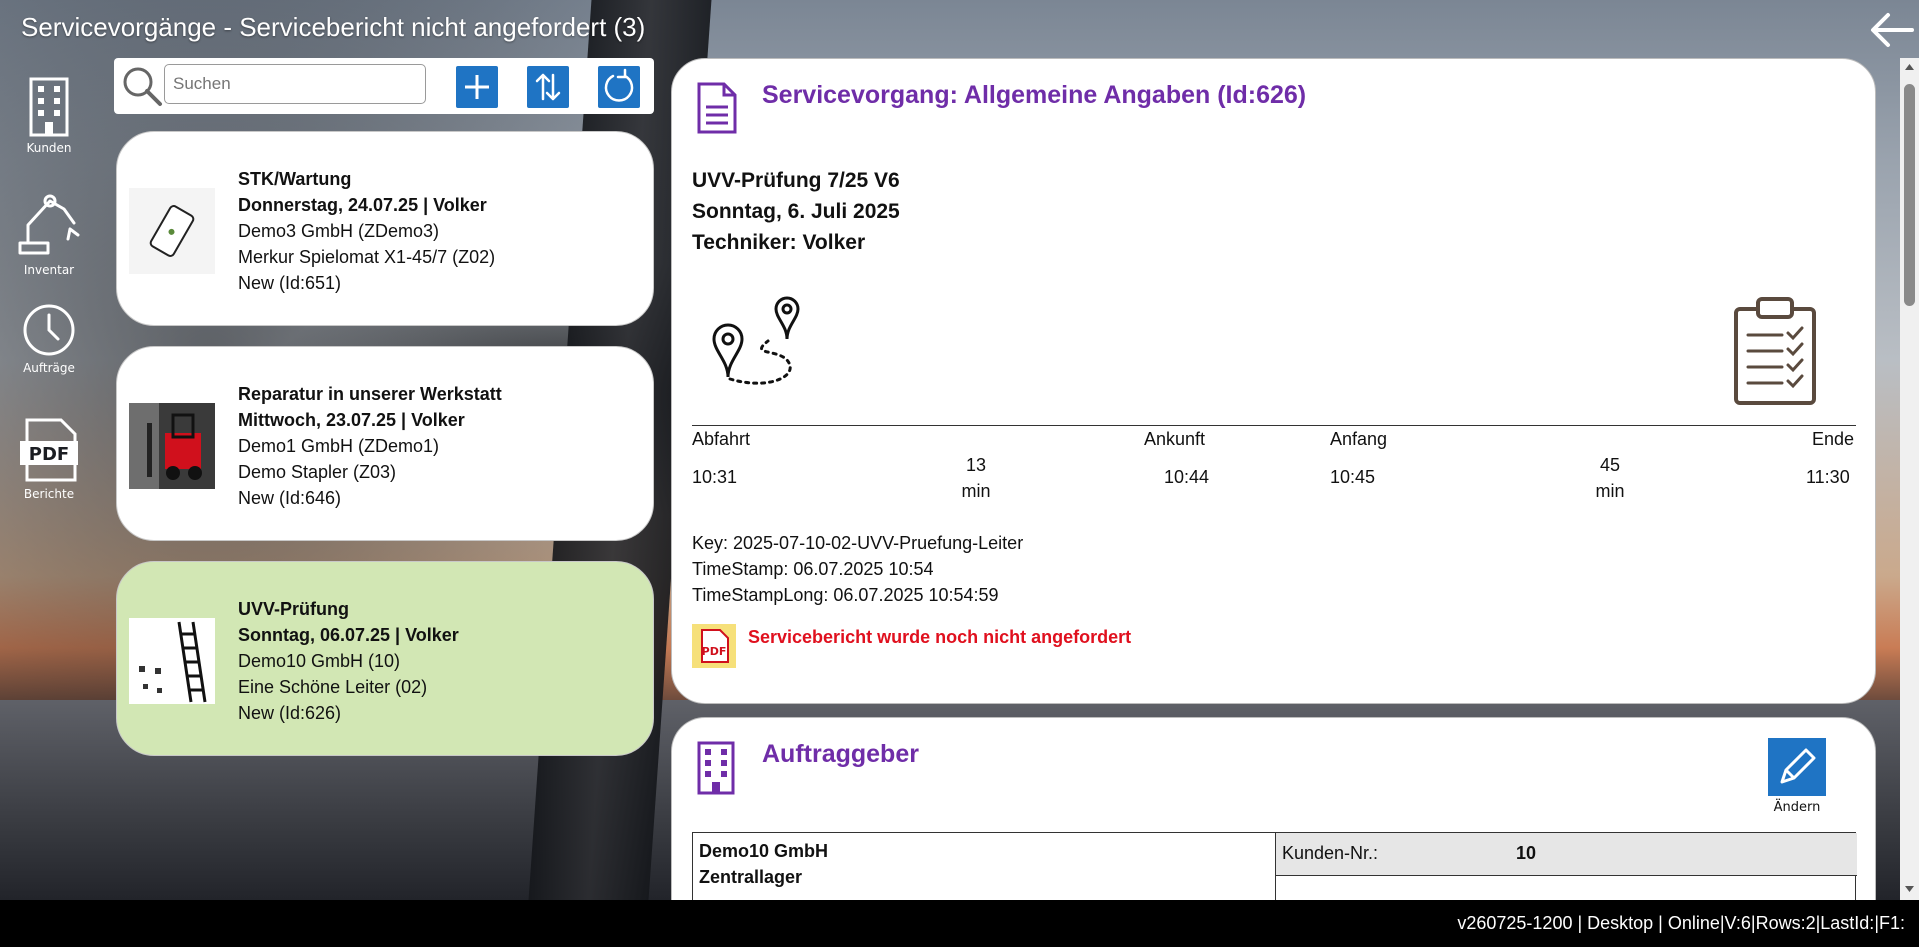 This screenshot has height=947, width=1919. I want to click on item-customer: Demo10 GmbH (10), so click(319, 661).